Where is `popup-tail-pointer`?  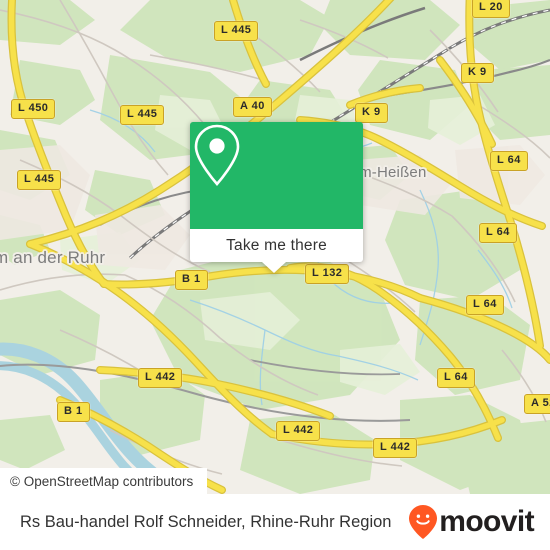
popup-tail-pointer is located at coordinates (274, 267).